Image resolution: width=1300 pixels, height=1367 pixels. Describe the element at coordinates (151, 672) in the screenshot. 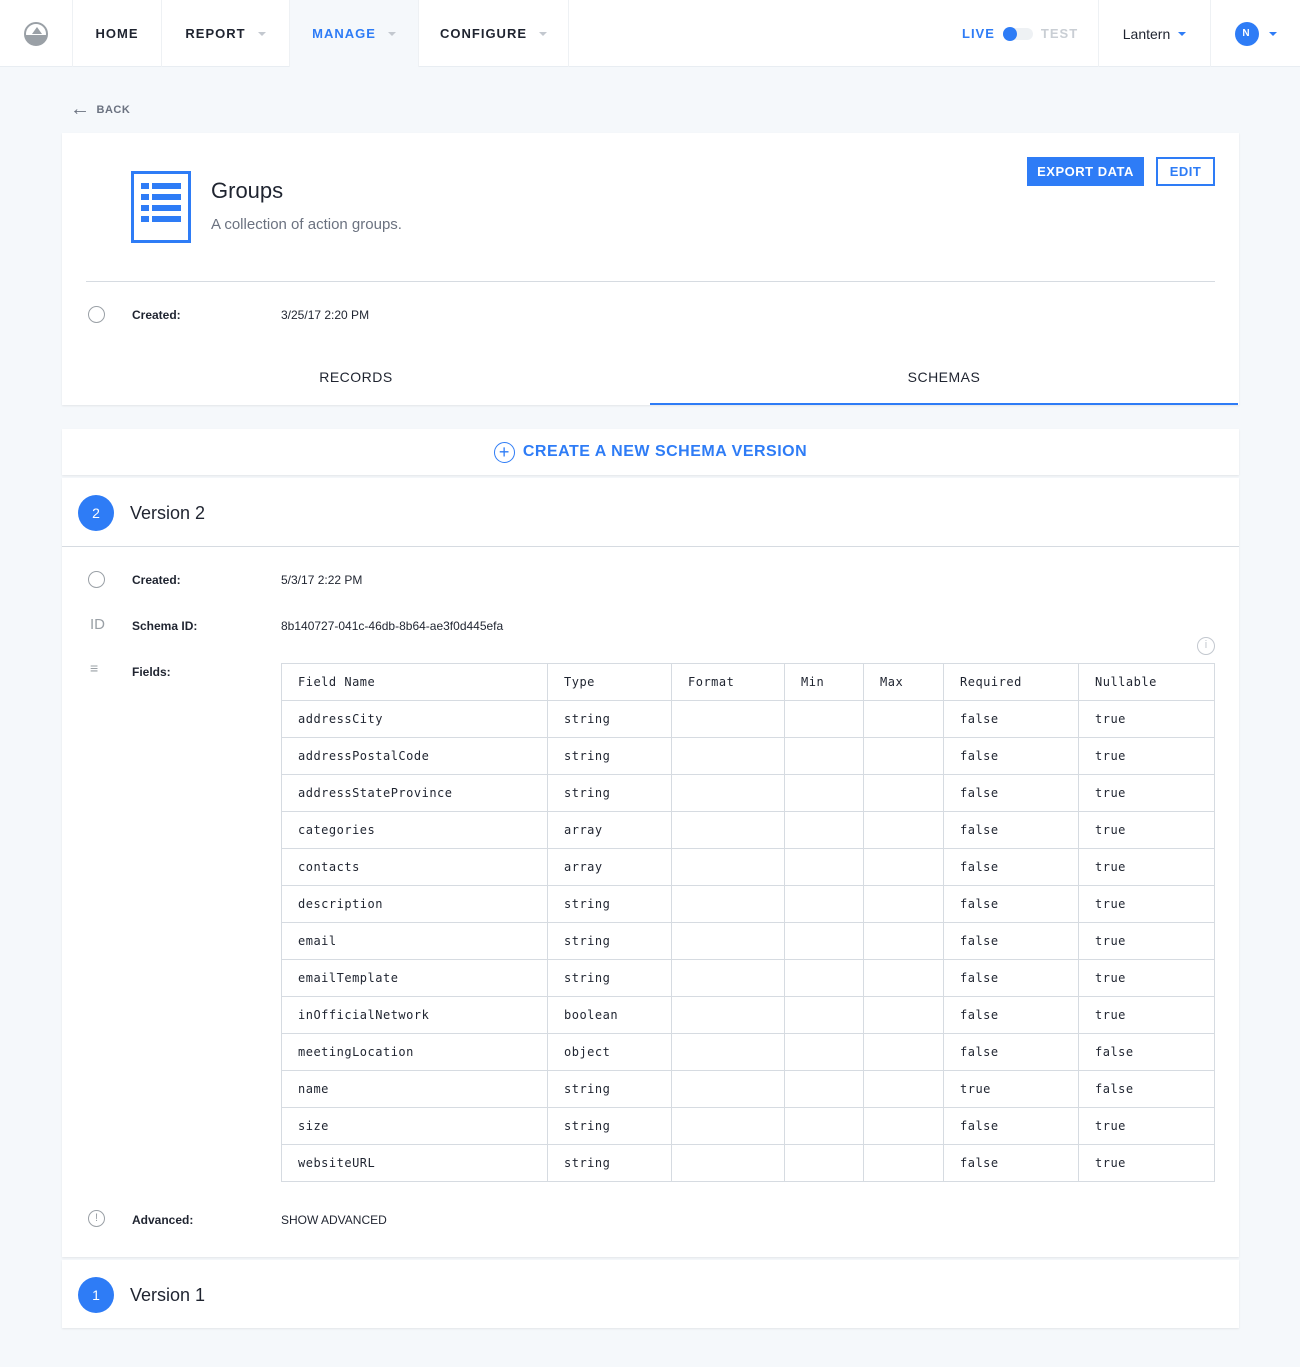

I see `fields-label: Fields:` at that location.